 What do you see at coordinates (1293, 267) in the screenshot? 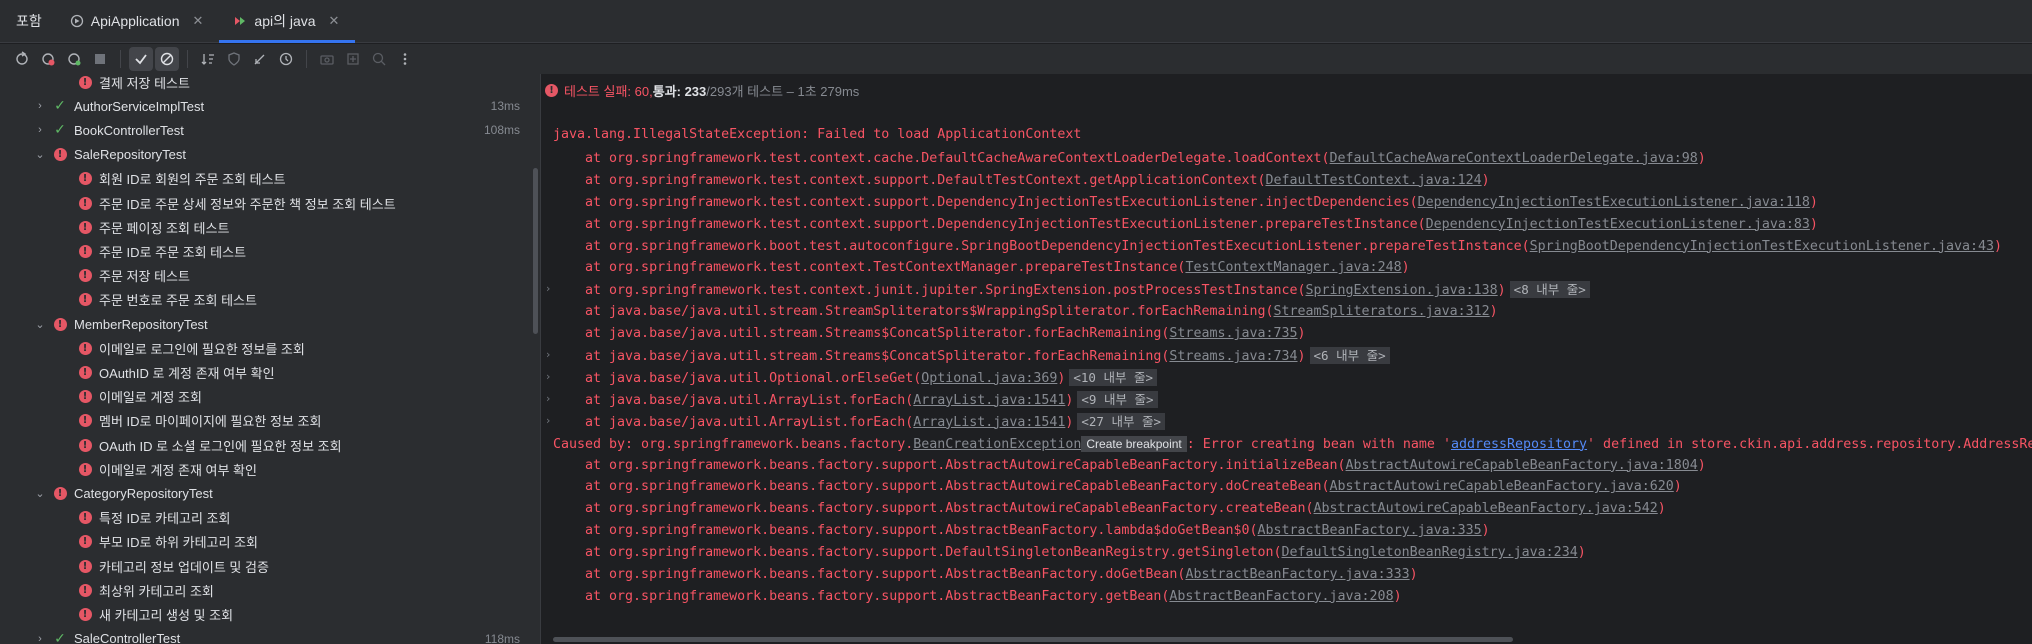
I see `source-link: TestContextManager.java:248` at bounding box center [1293, 267].